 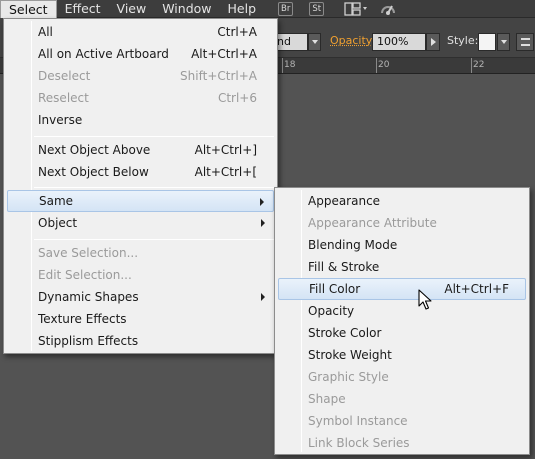 I want to click on menu-item-next-object-above: Next Object Above Alt+Ctrl+], so click(x=140, y=150).